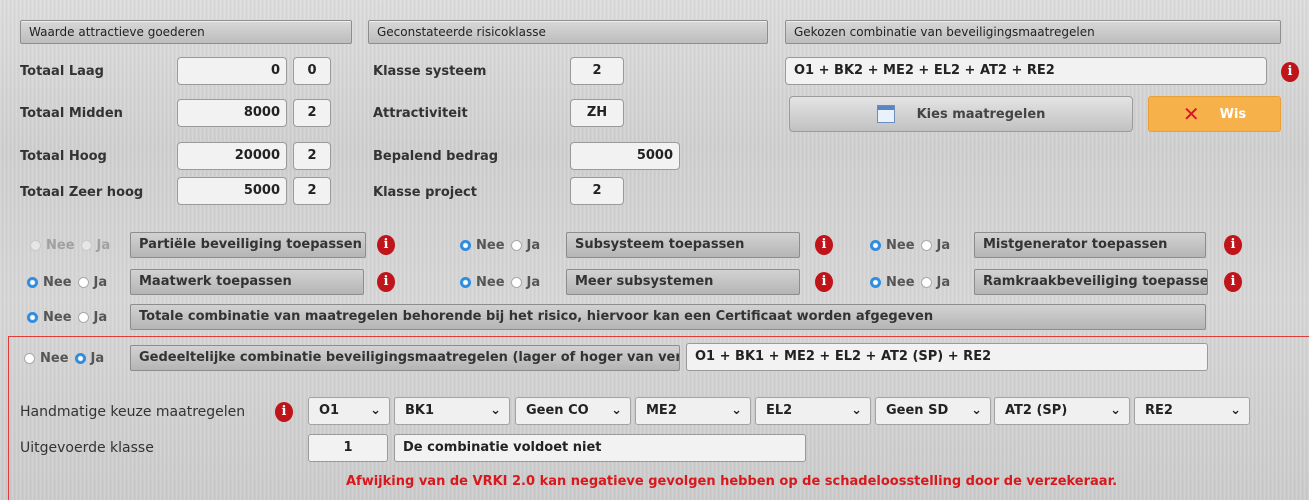 This screenshot has width=1309, height=500. I want to click on calendar-icon, so click(885, 114).